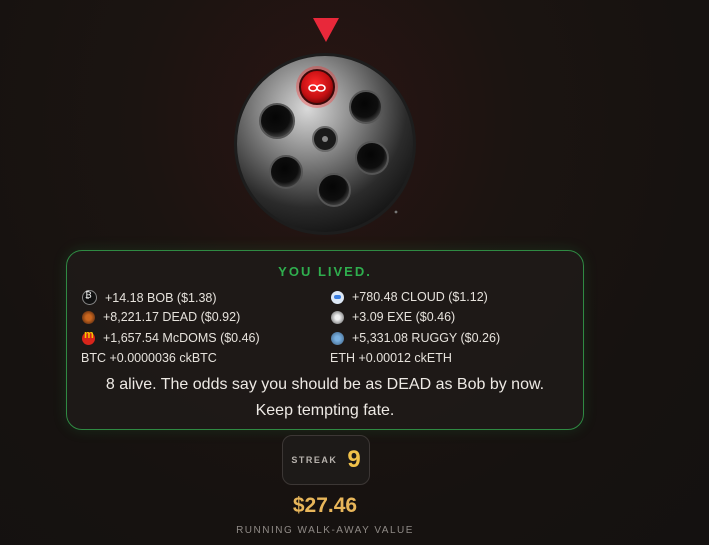  Describe the element at coordinates (337, 297) in the screenshot. I see `cloud-coin-icon` at that location.